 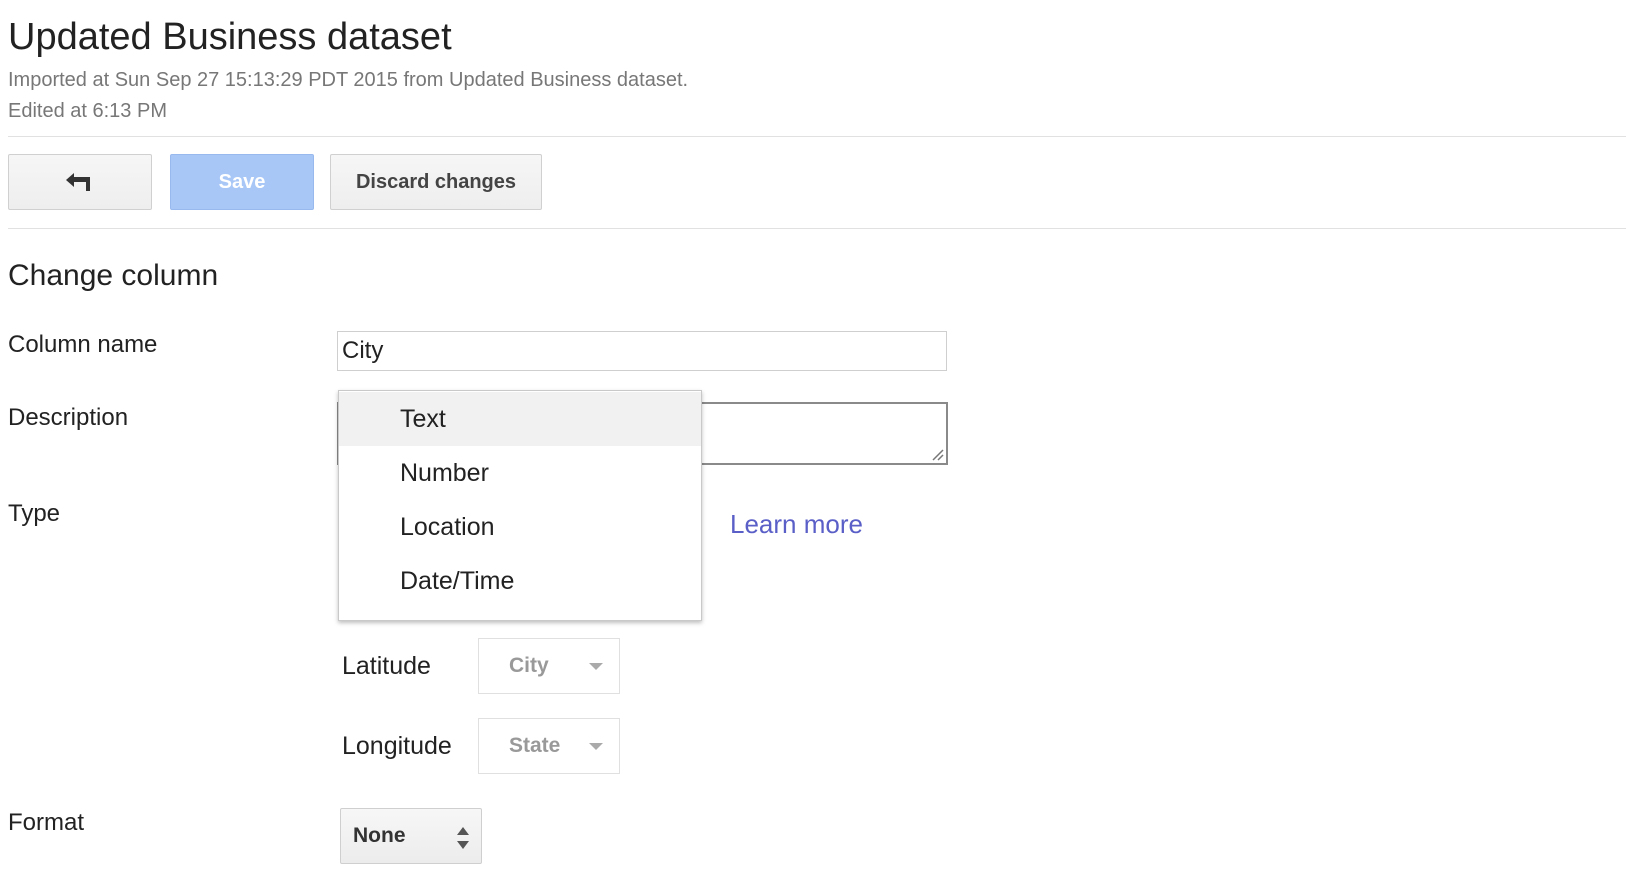 I want to click on longitude-select-value: State, so click(x=535, y=745).